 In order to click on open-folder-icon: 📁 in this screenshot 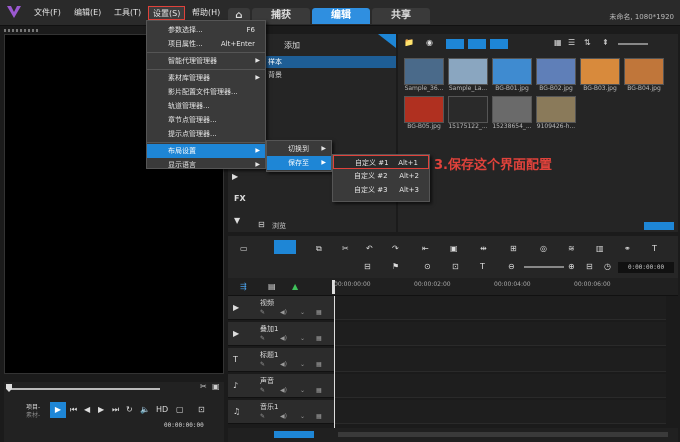, I will do `click(409, 42)`.